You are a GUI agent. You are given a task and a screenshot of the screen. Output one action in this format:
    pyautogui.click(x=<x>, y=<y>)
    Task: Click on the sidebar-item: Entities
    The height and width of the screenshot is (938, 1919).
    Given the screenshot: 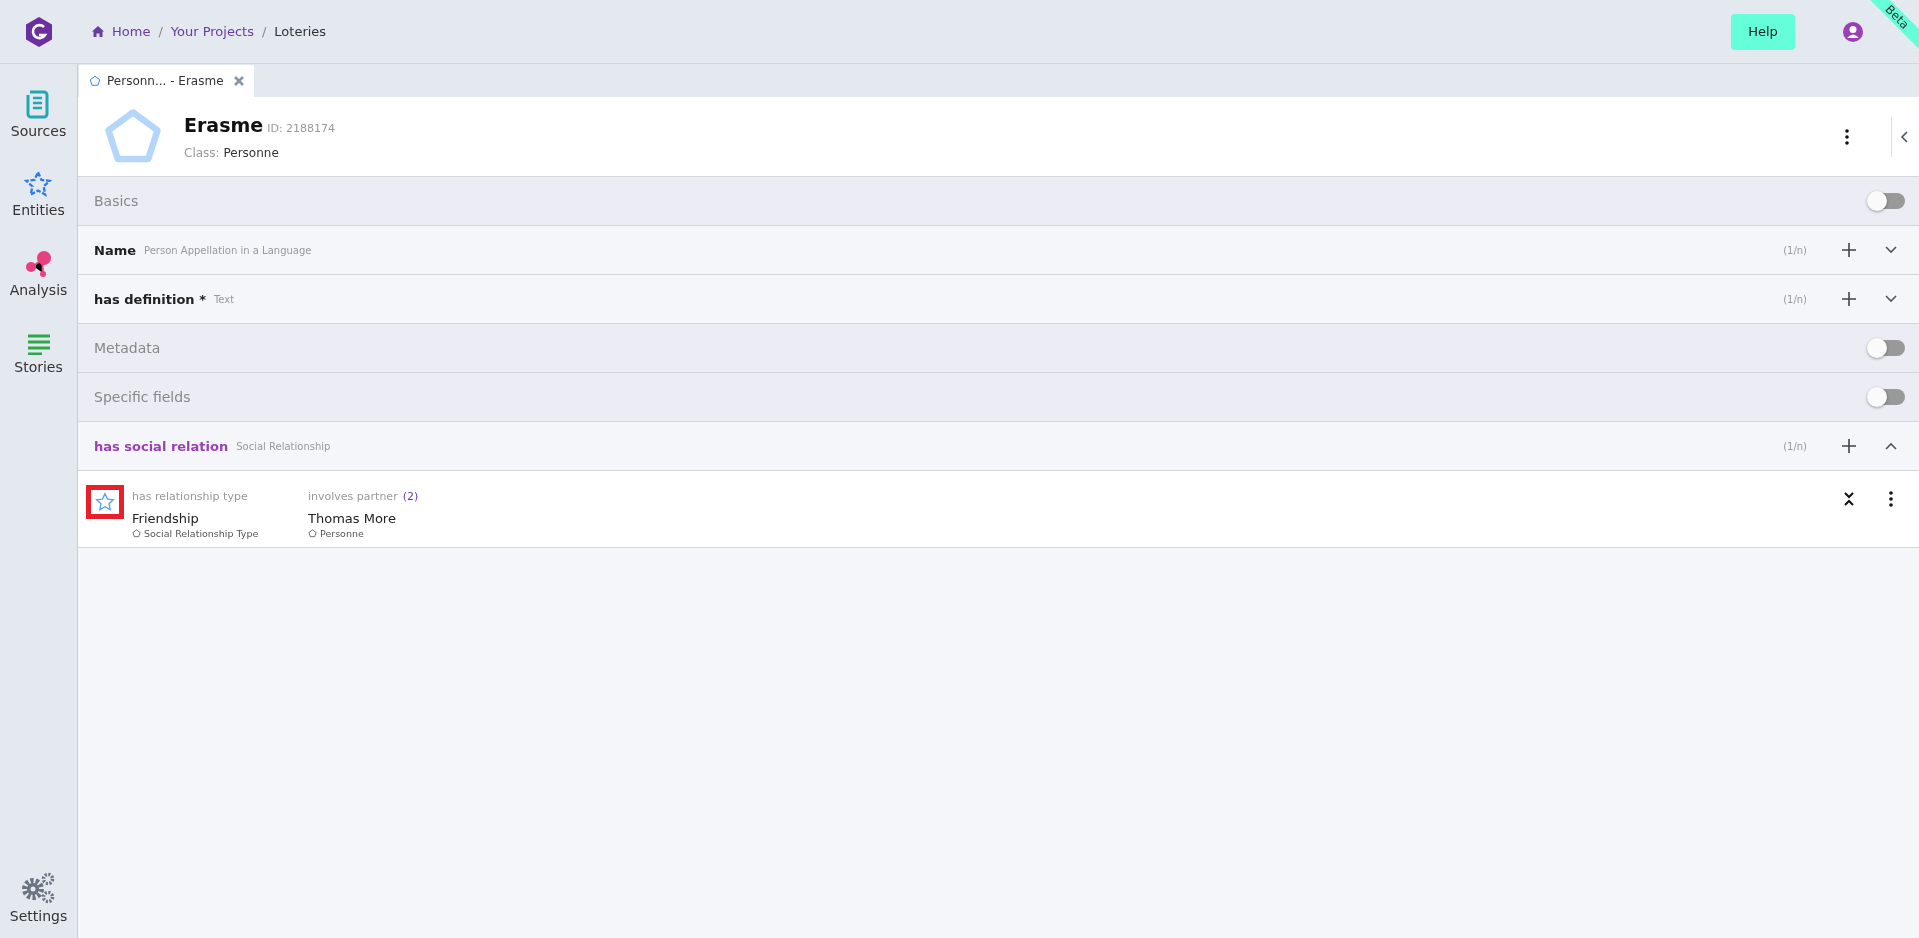 What is the action you would take?
    pyautogui.click(x=38, y=194)
    